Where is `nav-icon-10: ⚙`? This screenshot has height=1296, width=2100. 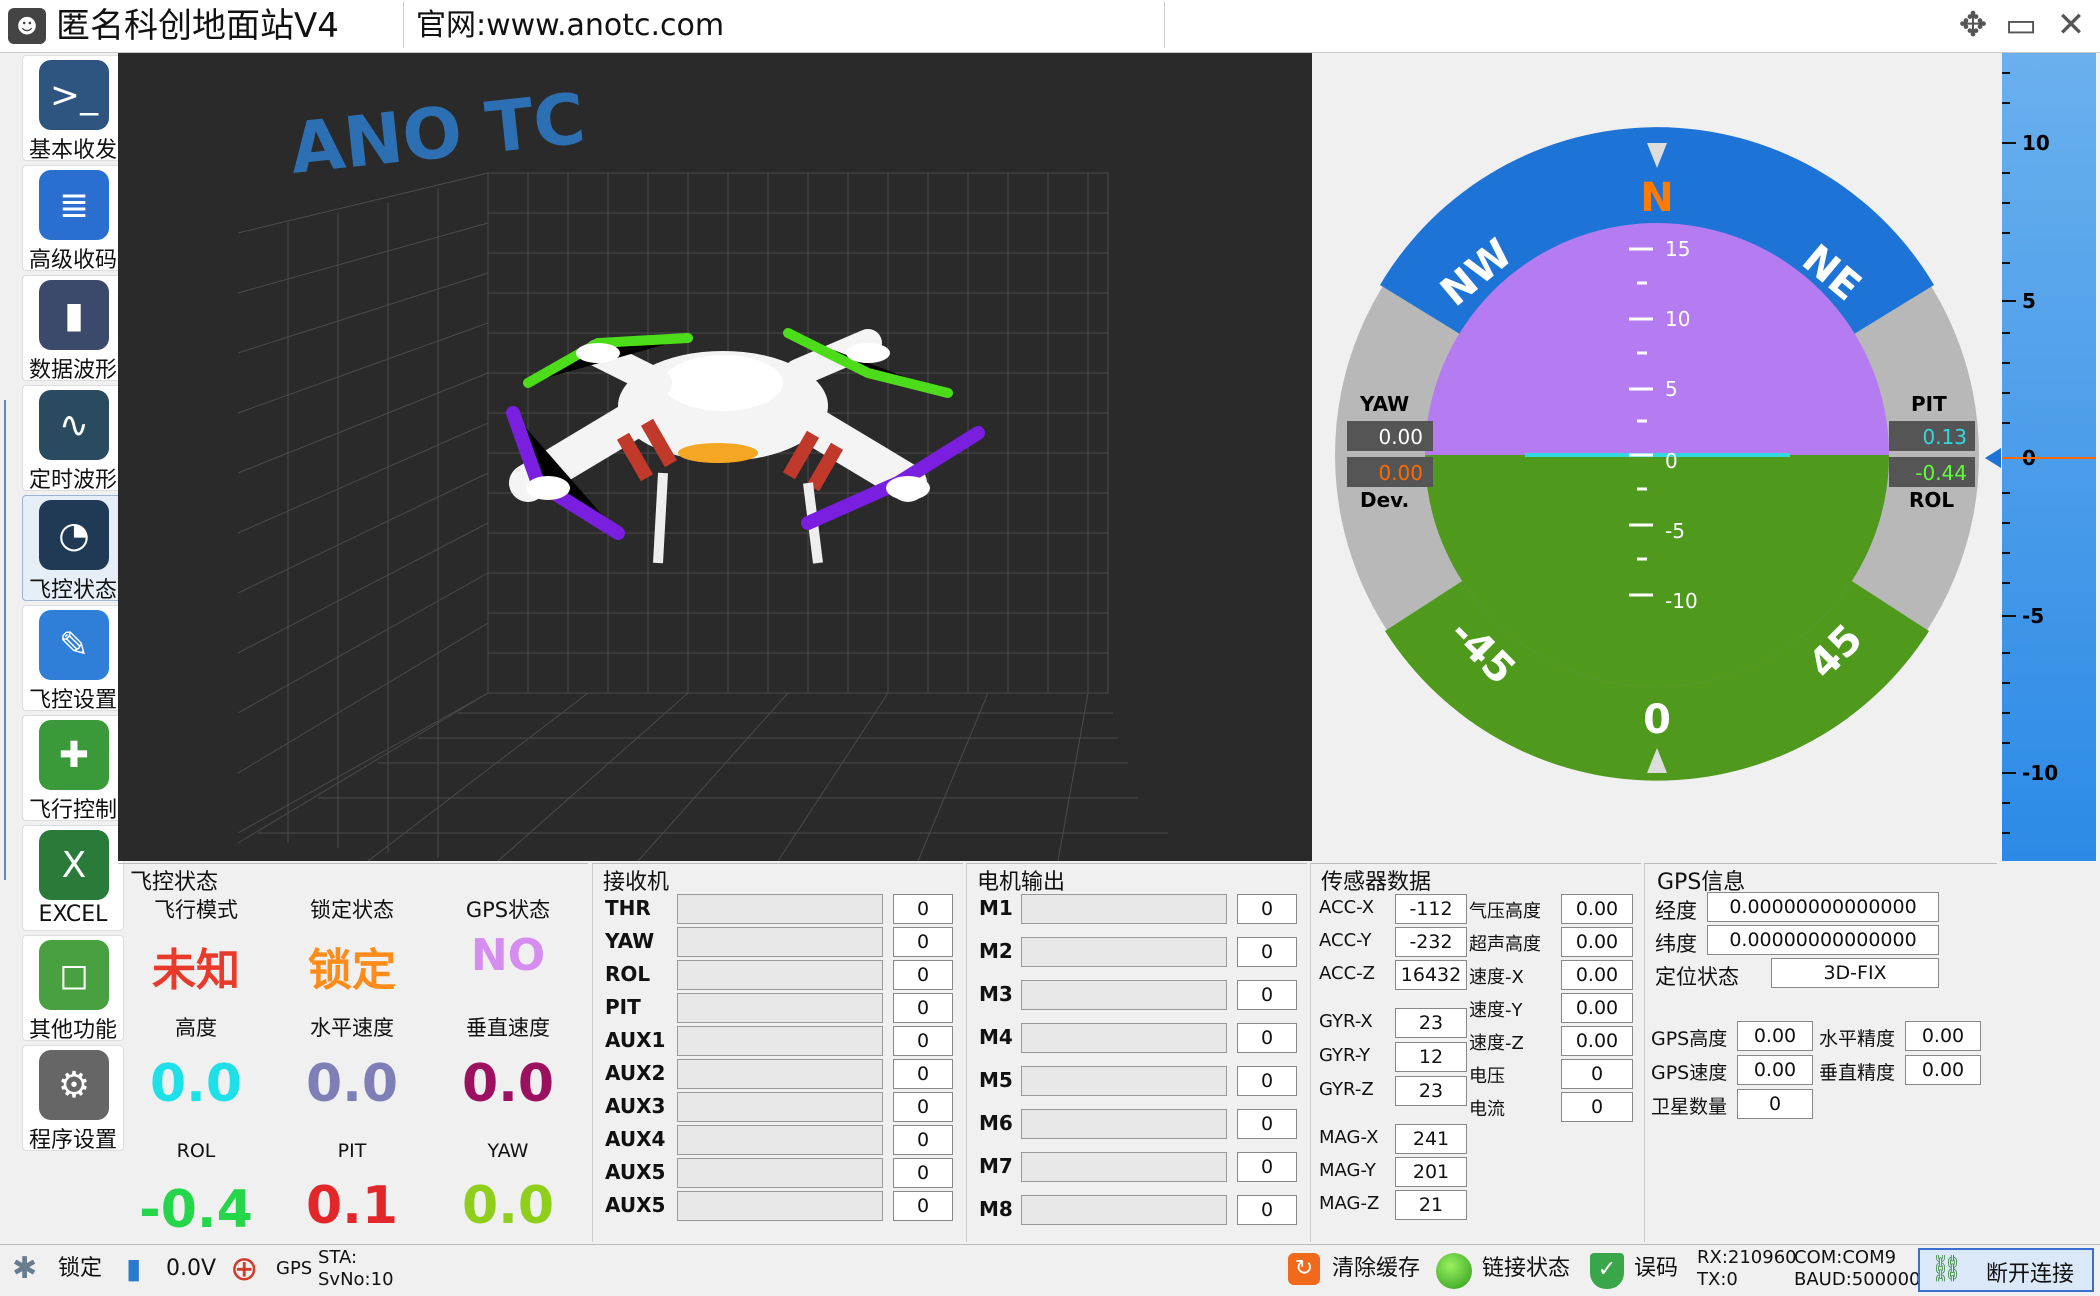
nav-icon-10: ⚙ is located at coordinates (74, 1085).